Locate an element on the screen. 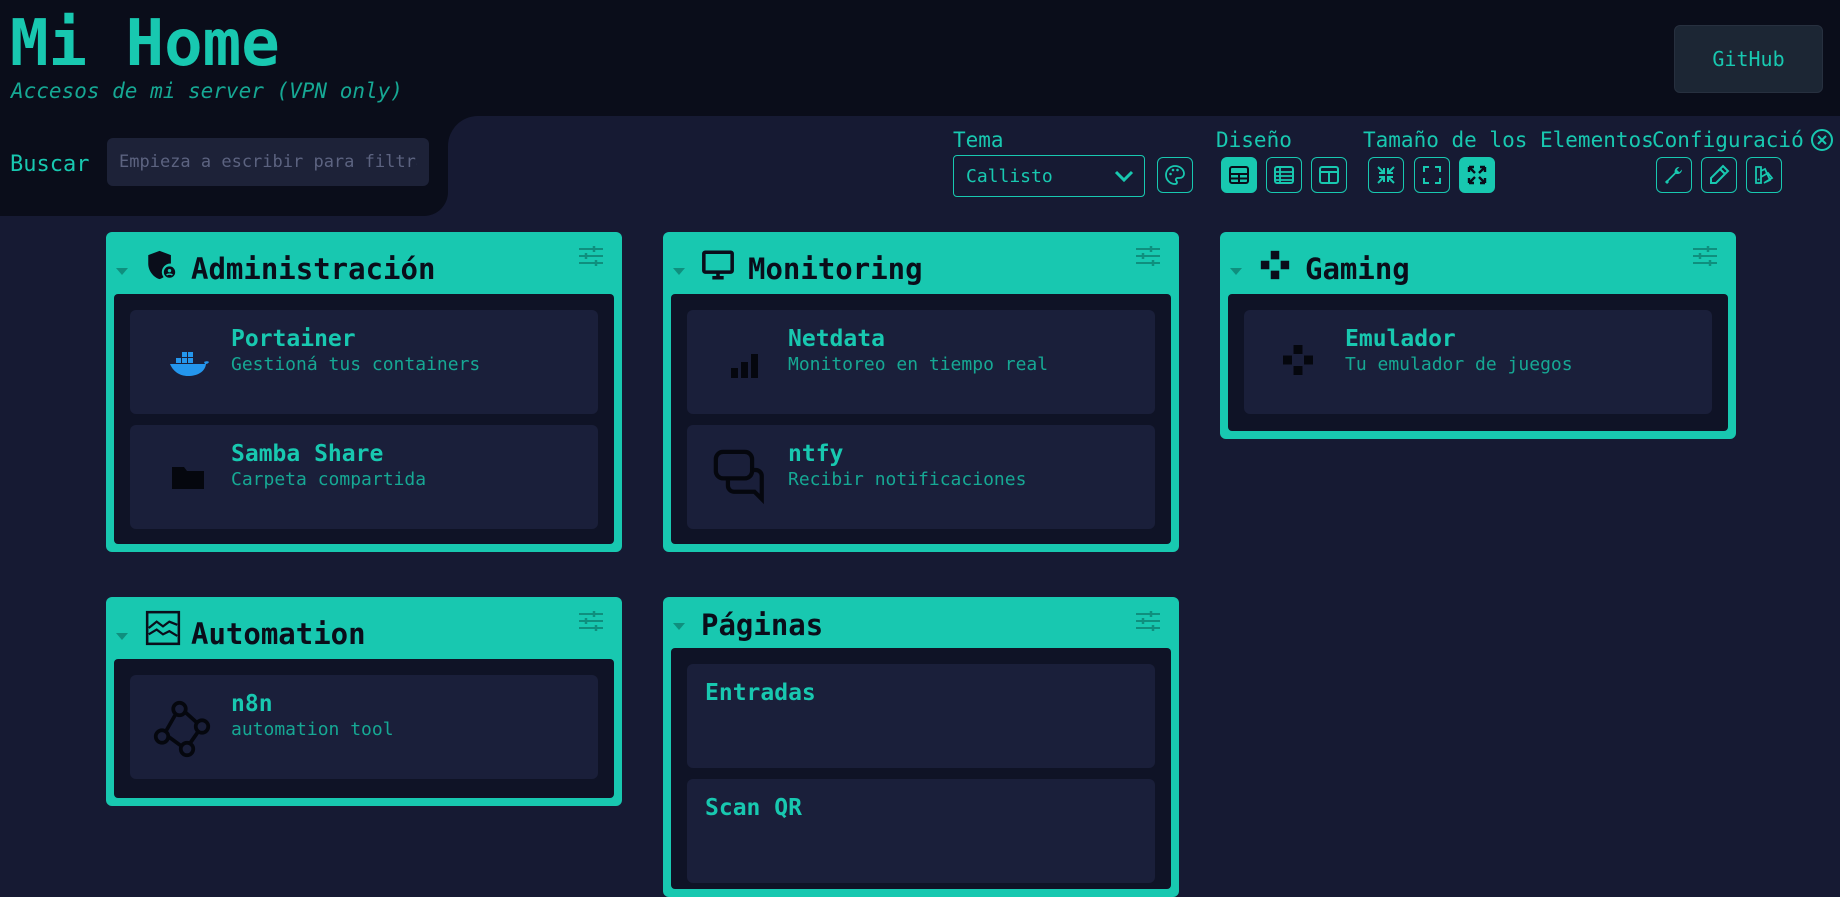  item-title: Emulador is located at coordinates (1400, 339).